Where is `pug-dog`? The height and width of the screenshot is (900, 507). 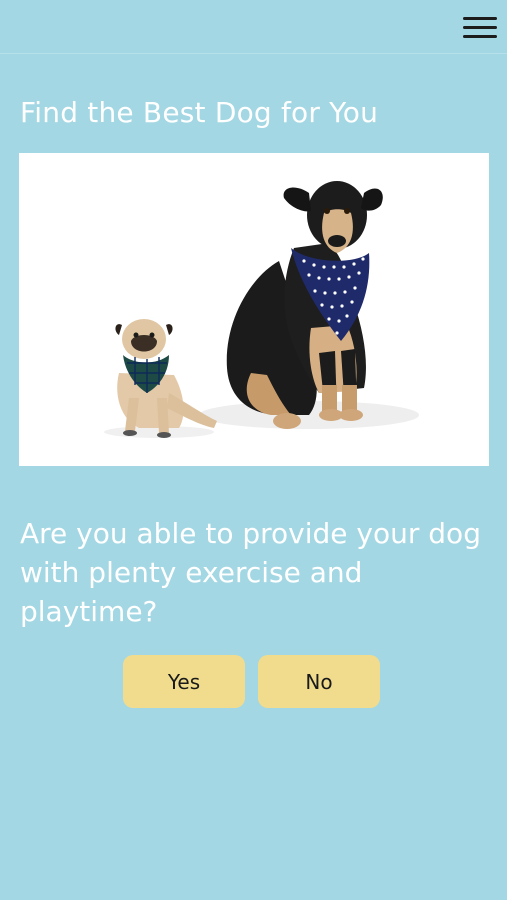
pug-dog is located at coordinates (166, 378).